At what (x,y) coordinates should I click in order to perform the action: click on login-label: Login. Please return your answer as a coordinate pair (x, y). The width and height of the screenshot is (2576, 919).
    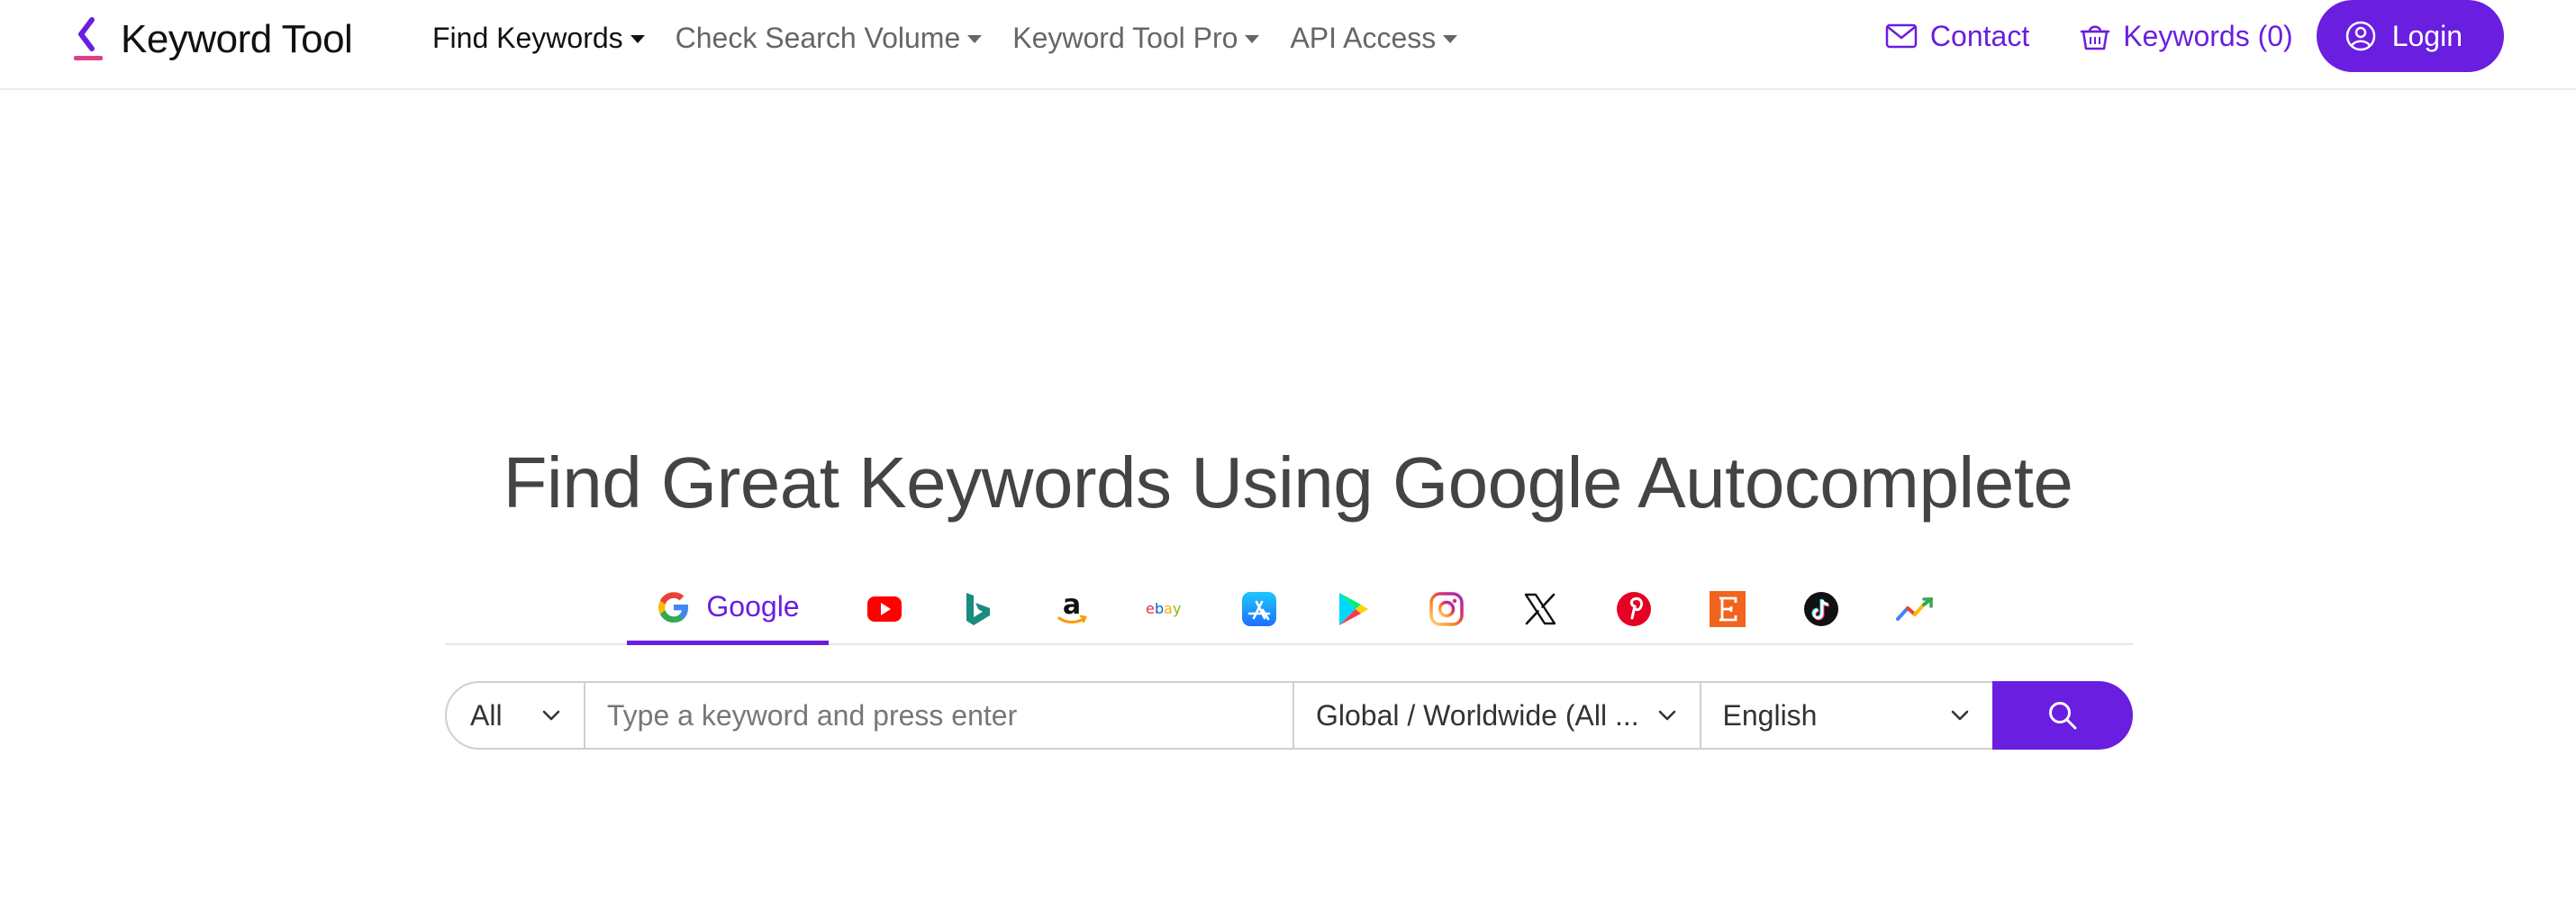
    Looking at the image, I should click on (2427, 35).